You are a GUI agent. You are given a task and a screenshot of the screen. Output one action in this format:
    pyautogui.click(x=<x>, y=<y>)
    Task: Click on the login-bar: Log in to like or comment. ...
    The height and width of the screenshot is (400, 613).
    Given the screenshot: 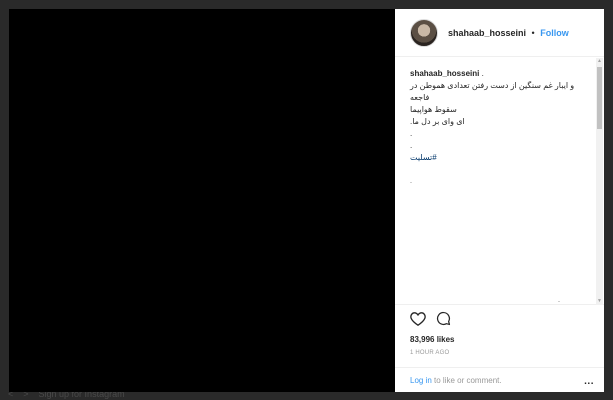 What is the action you would take?
    pyautogui.click(x=499, y=379)
    